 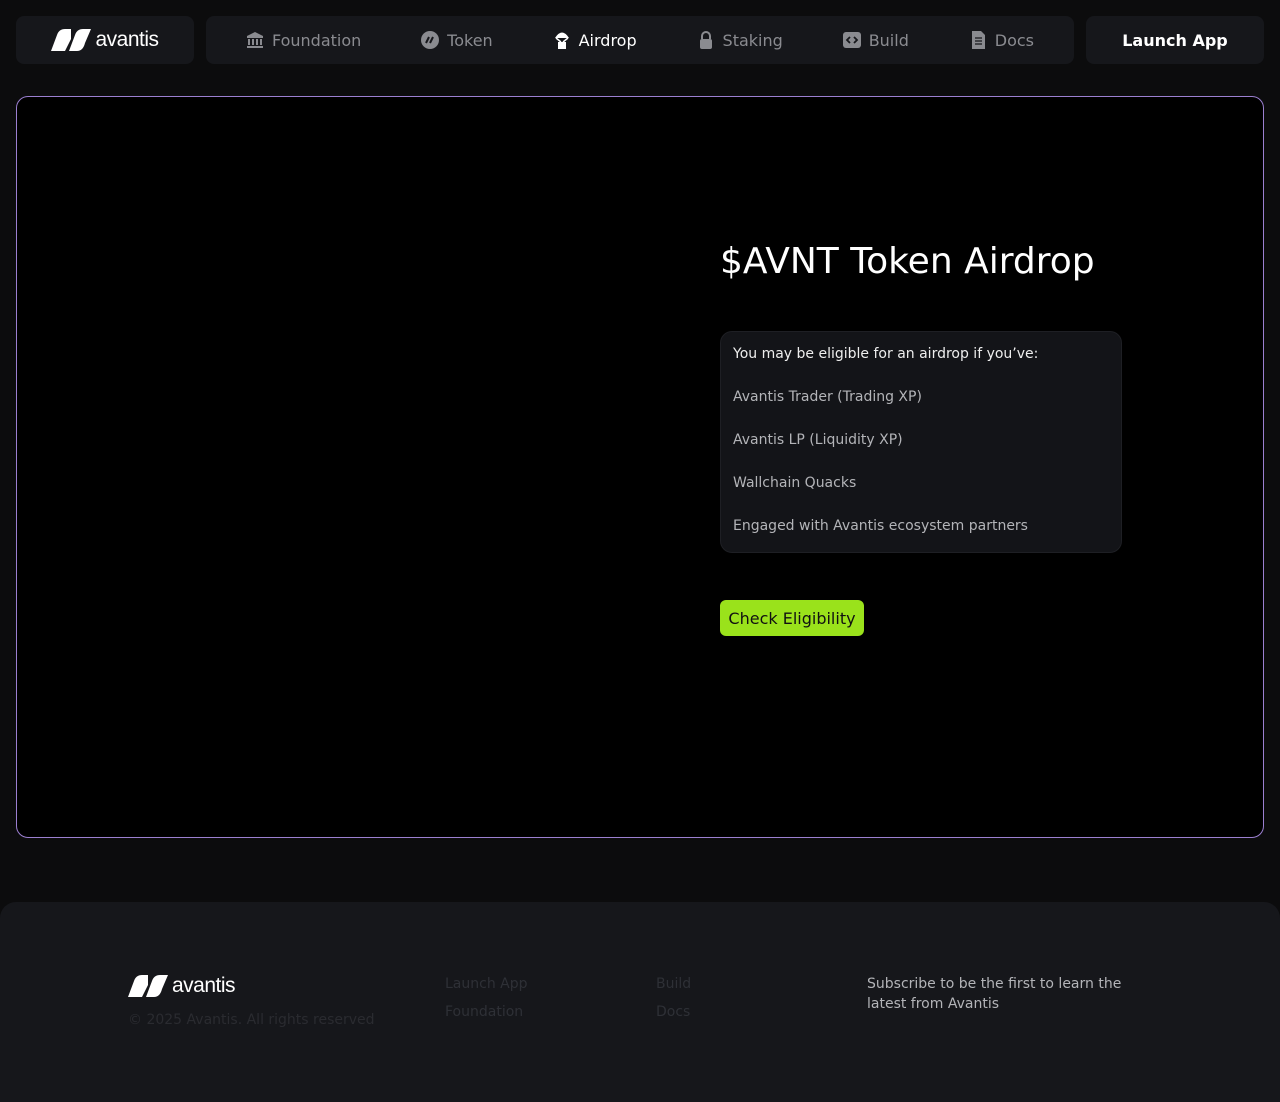 I want to click on footer-link-foundation: Foundation, so click(x=484, y=1012).